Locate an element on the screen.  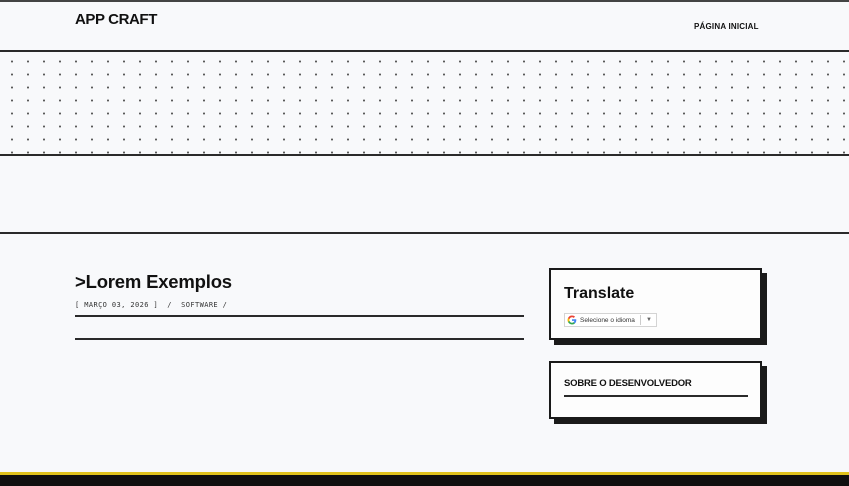
about-widget-divider is located at coordinates (656, 396).